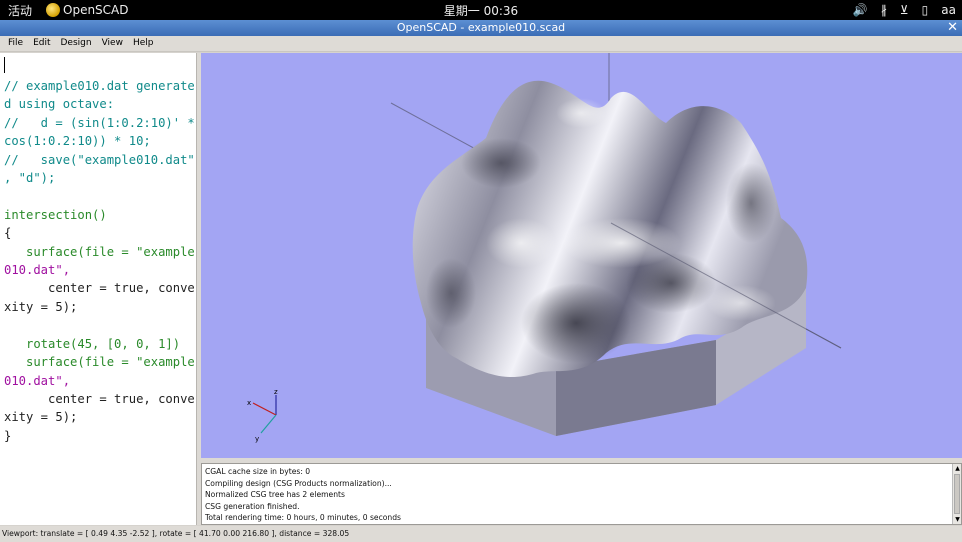 Image resolution: width=962 pixels, height=542 pixels. Describe the element at coordinates (948, 10) in the screenshot. I see `user-menu: aa` at that location.